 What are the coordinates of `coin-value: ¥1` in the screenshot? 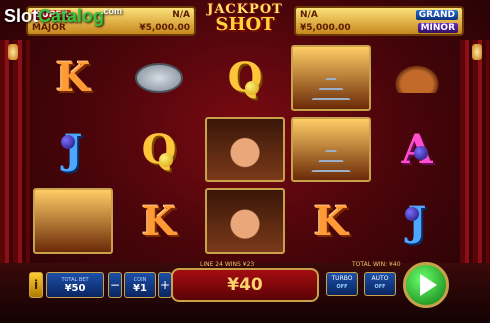 It's located at (140, 288).